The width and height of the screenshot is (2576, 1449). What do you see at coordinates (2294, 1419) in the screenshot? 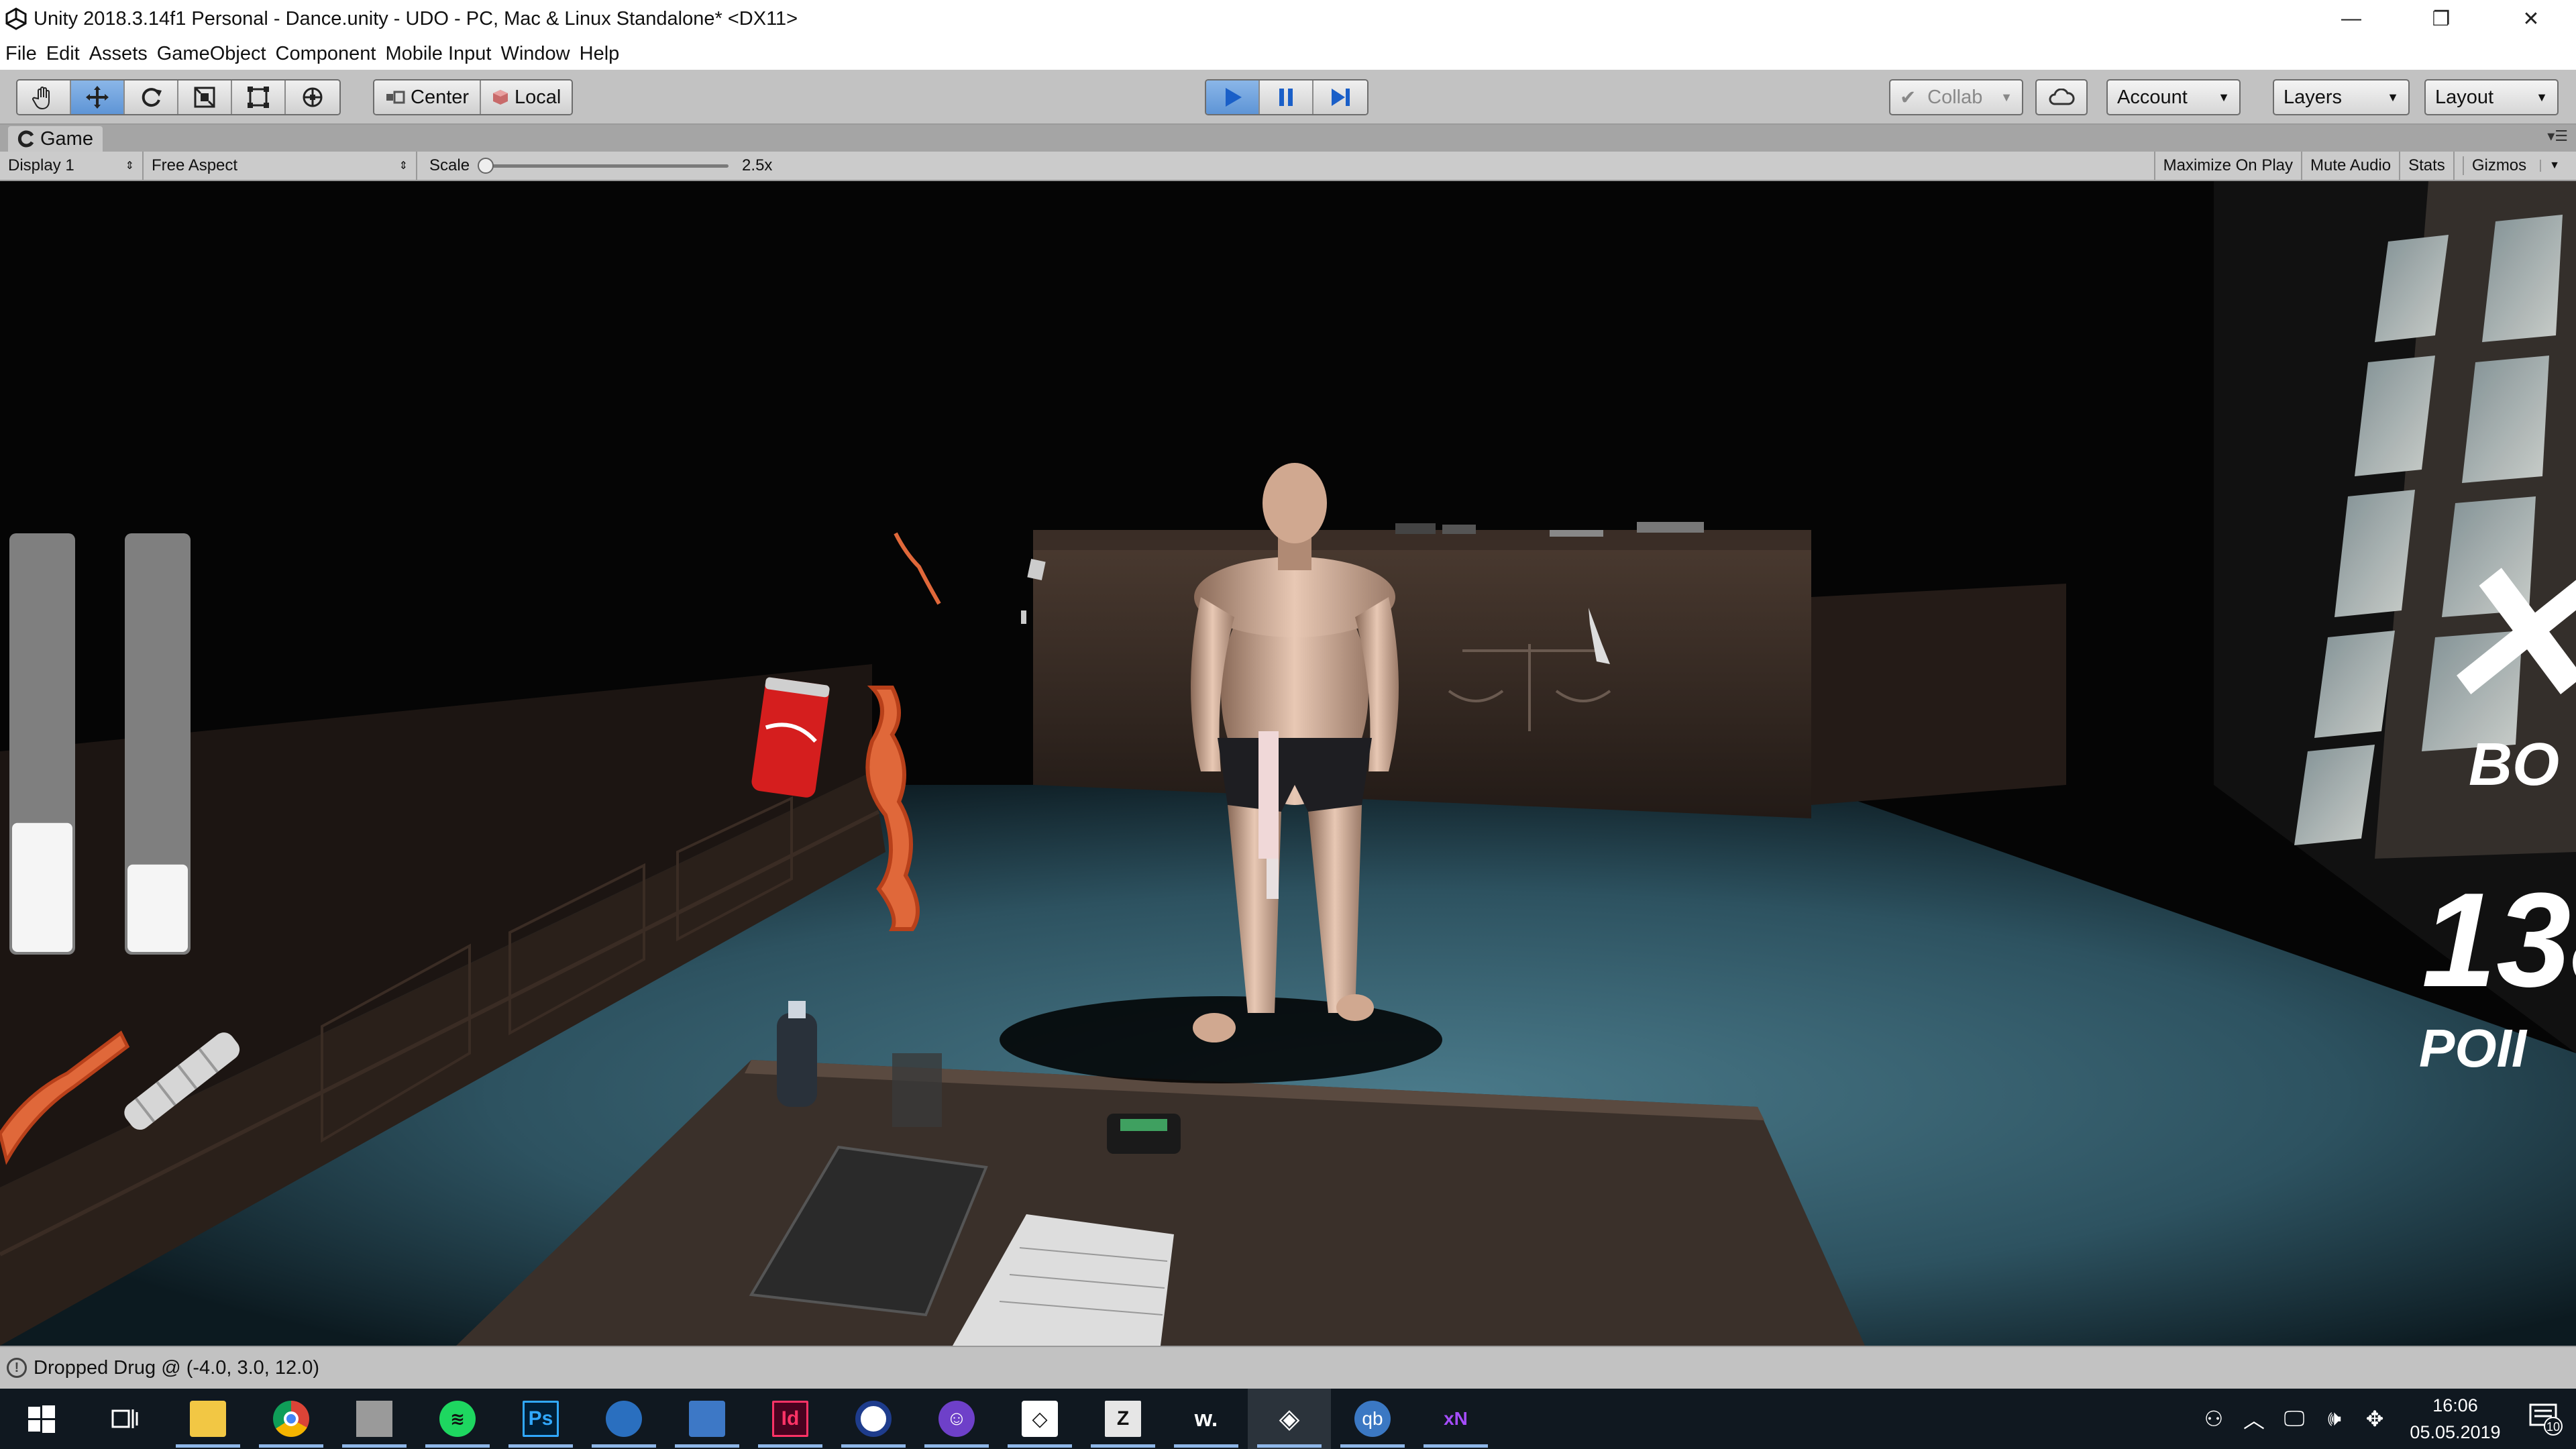
I see `network-icon: 🖵` at bounding box center [2294, 1419].